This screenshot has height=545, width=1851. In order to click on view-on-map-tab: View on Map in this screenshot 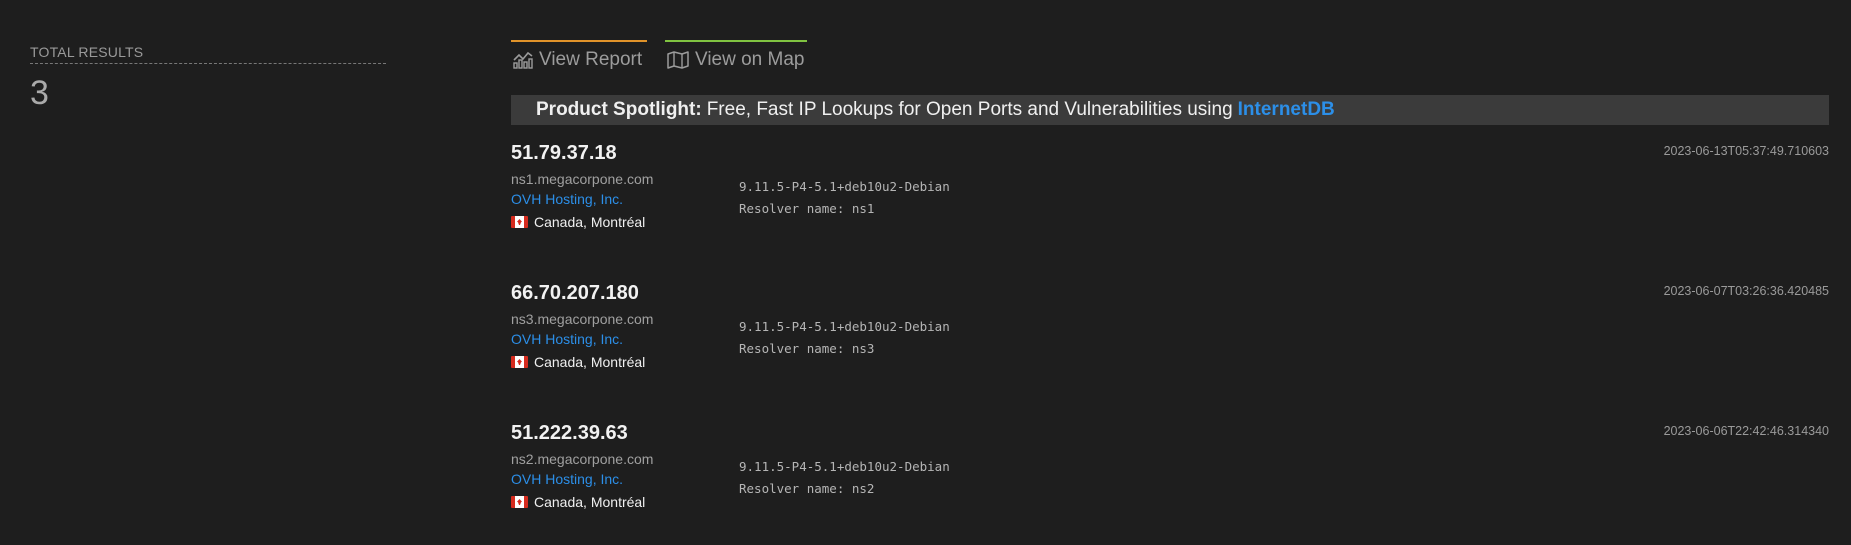, I will do `click(736, 59)`.